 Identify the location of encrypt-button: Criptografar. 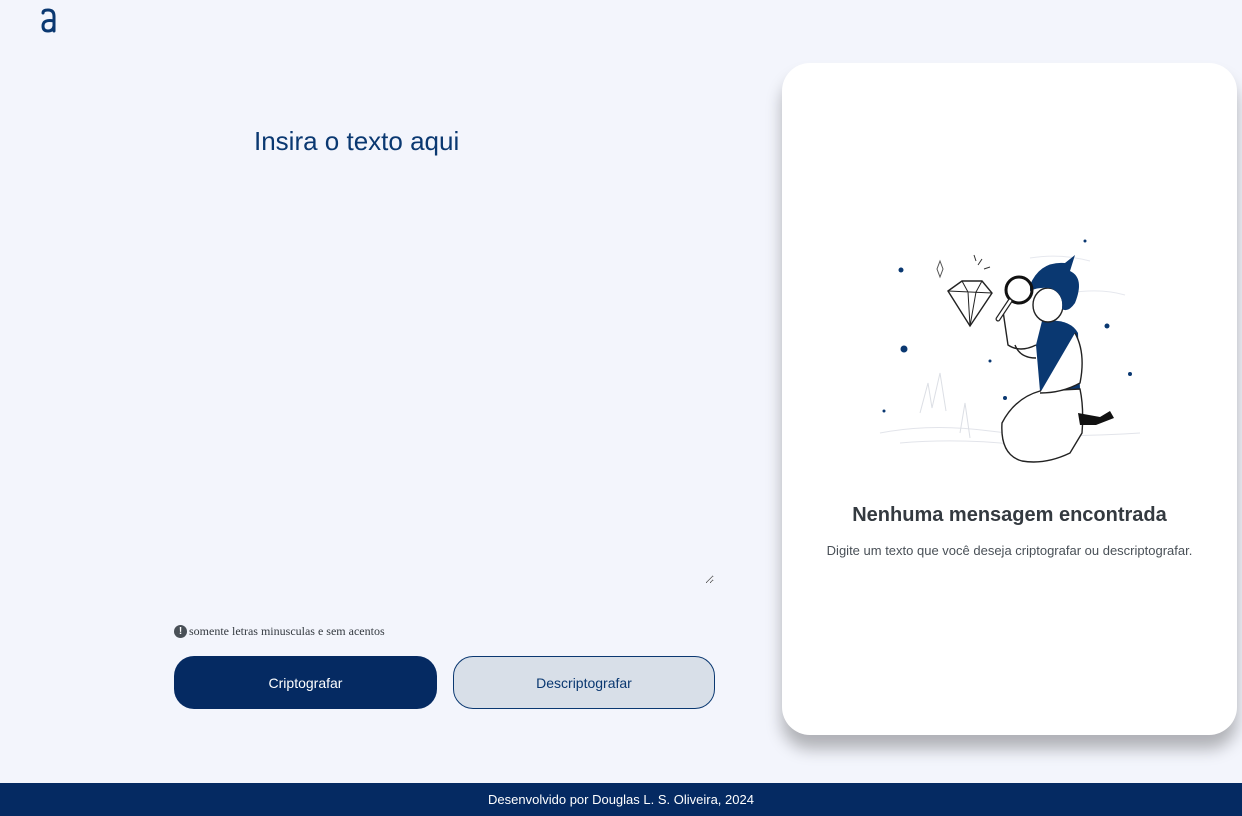
(305, 682).